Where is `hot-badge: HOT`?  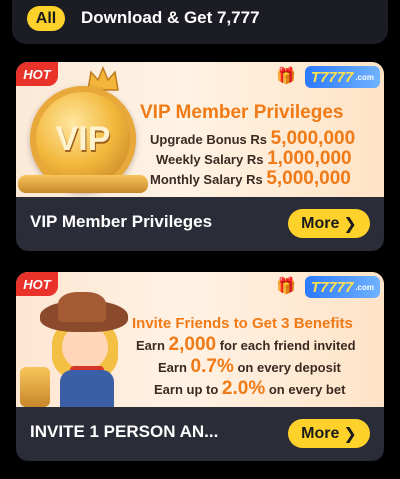 hot-badge: HOT is located at coordinates (37, 74).